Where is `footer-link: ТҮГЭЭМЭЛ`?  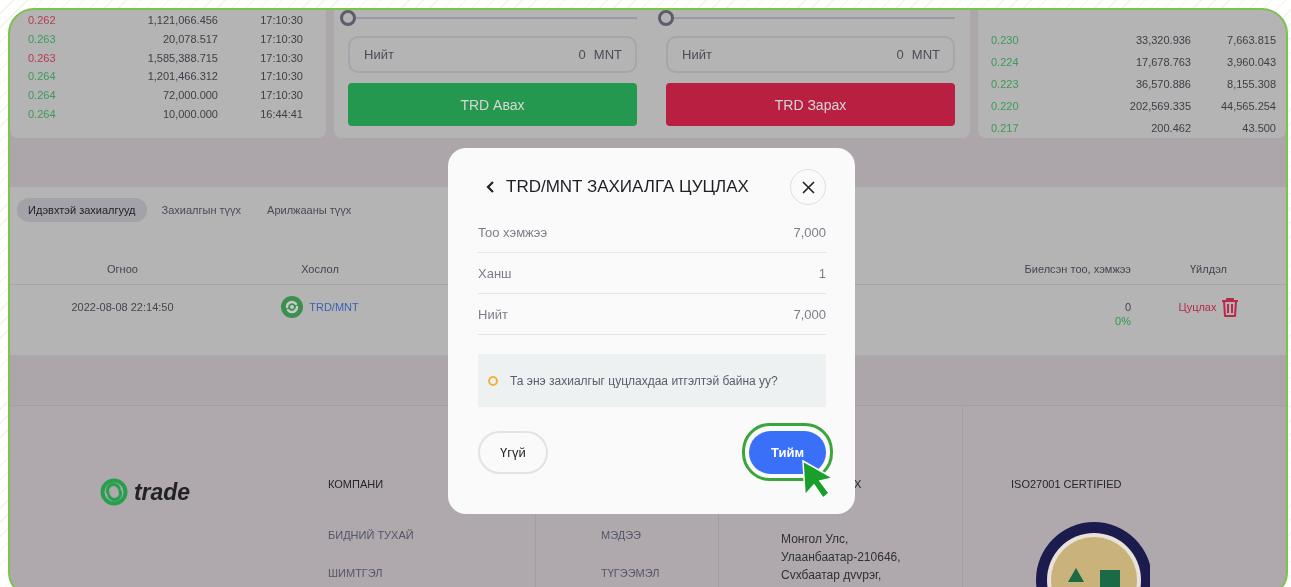
footer-link: ТҮГЭЭМЭЛ is located at coordinates (659, 573).